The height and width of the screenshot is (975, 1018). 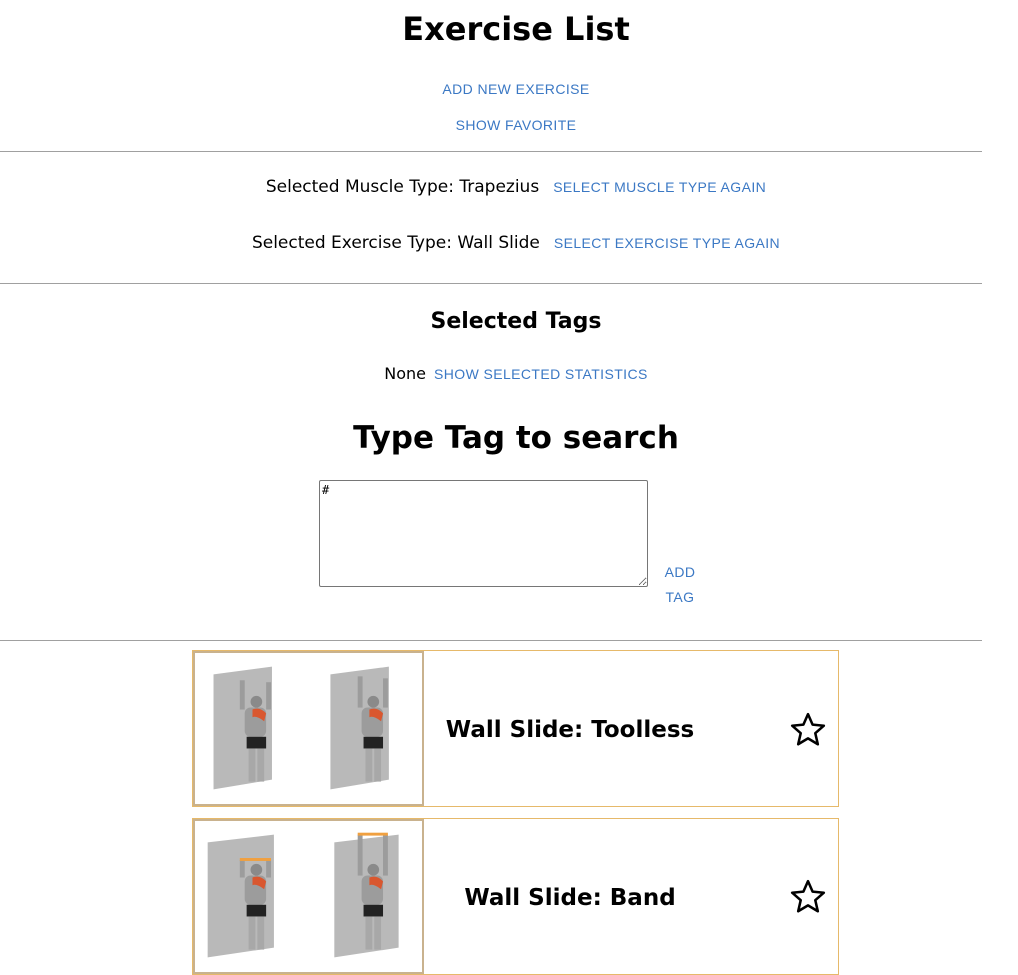 I want to click on exercise-card: Wall Slide: Band, so click(x=515, y=896).